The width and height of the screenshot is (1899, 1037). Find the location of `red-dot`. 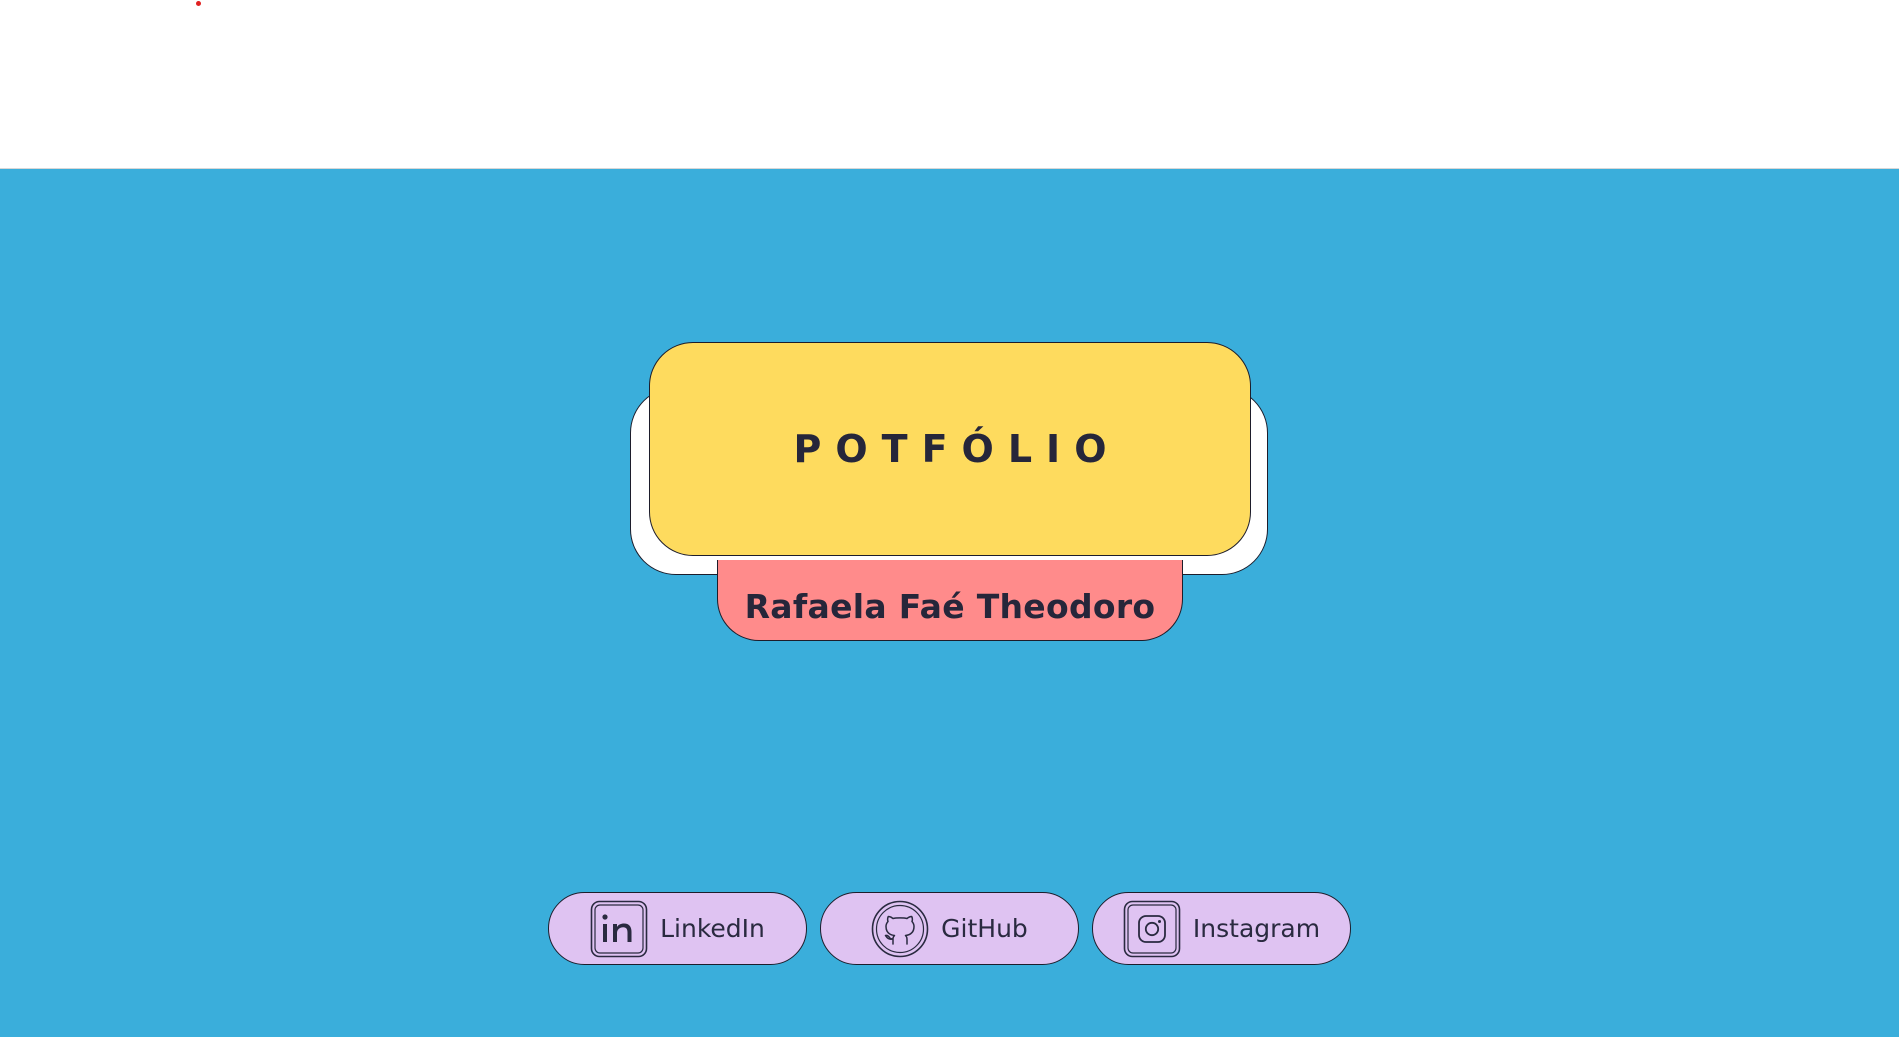

red-dot is located at coordinates (198, 3).